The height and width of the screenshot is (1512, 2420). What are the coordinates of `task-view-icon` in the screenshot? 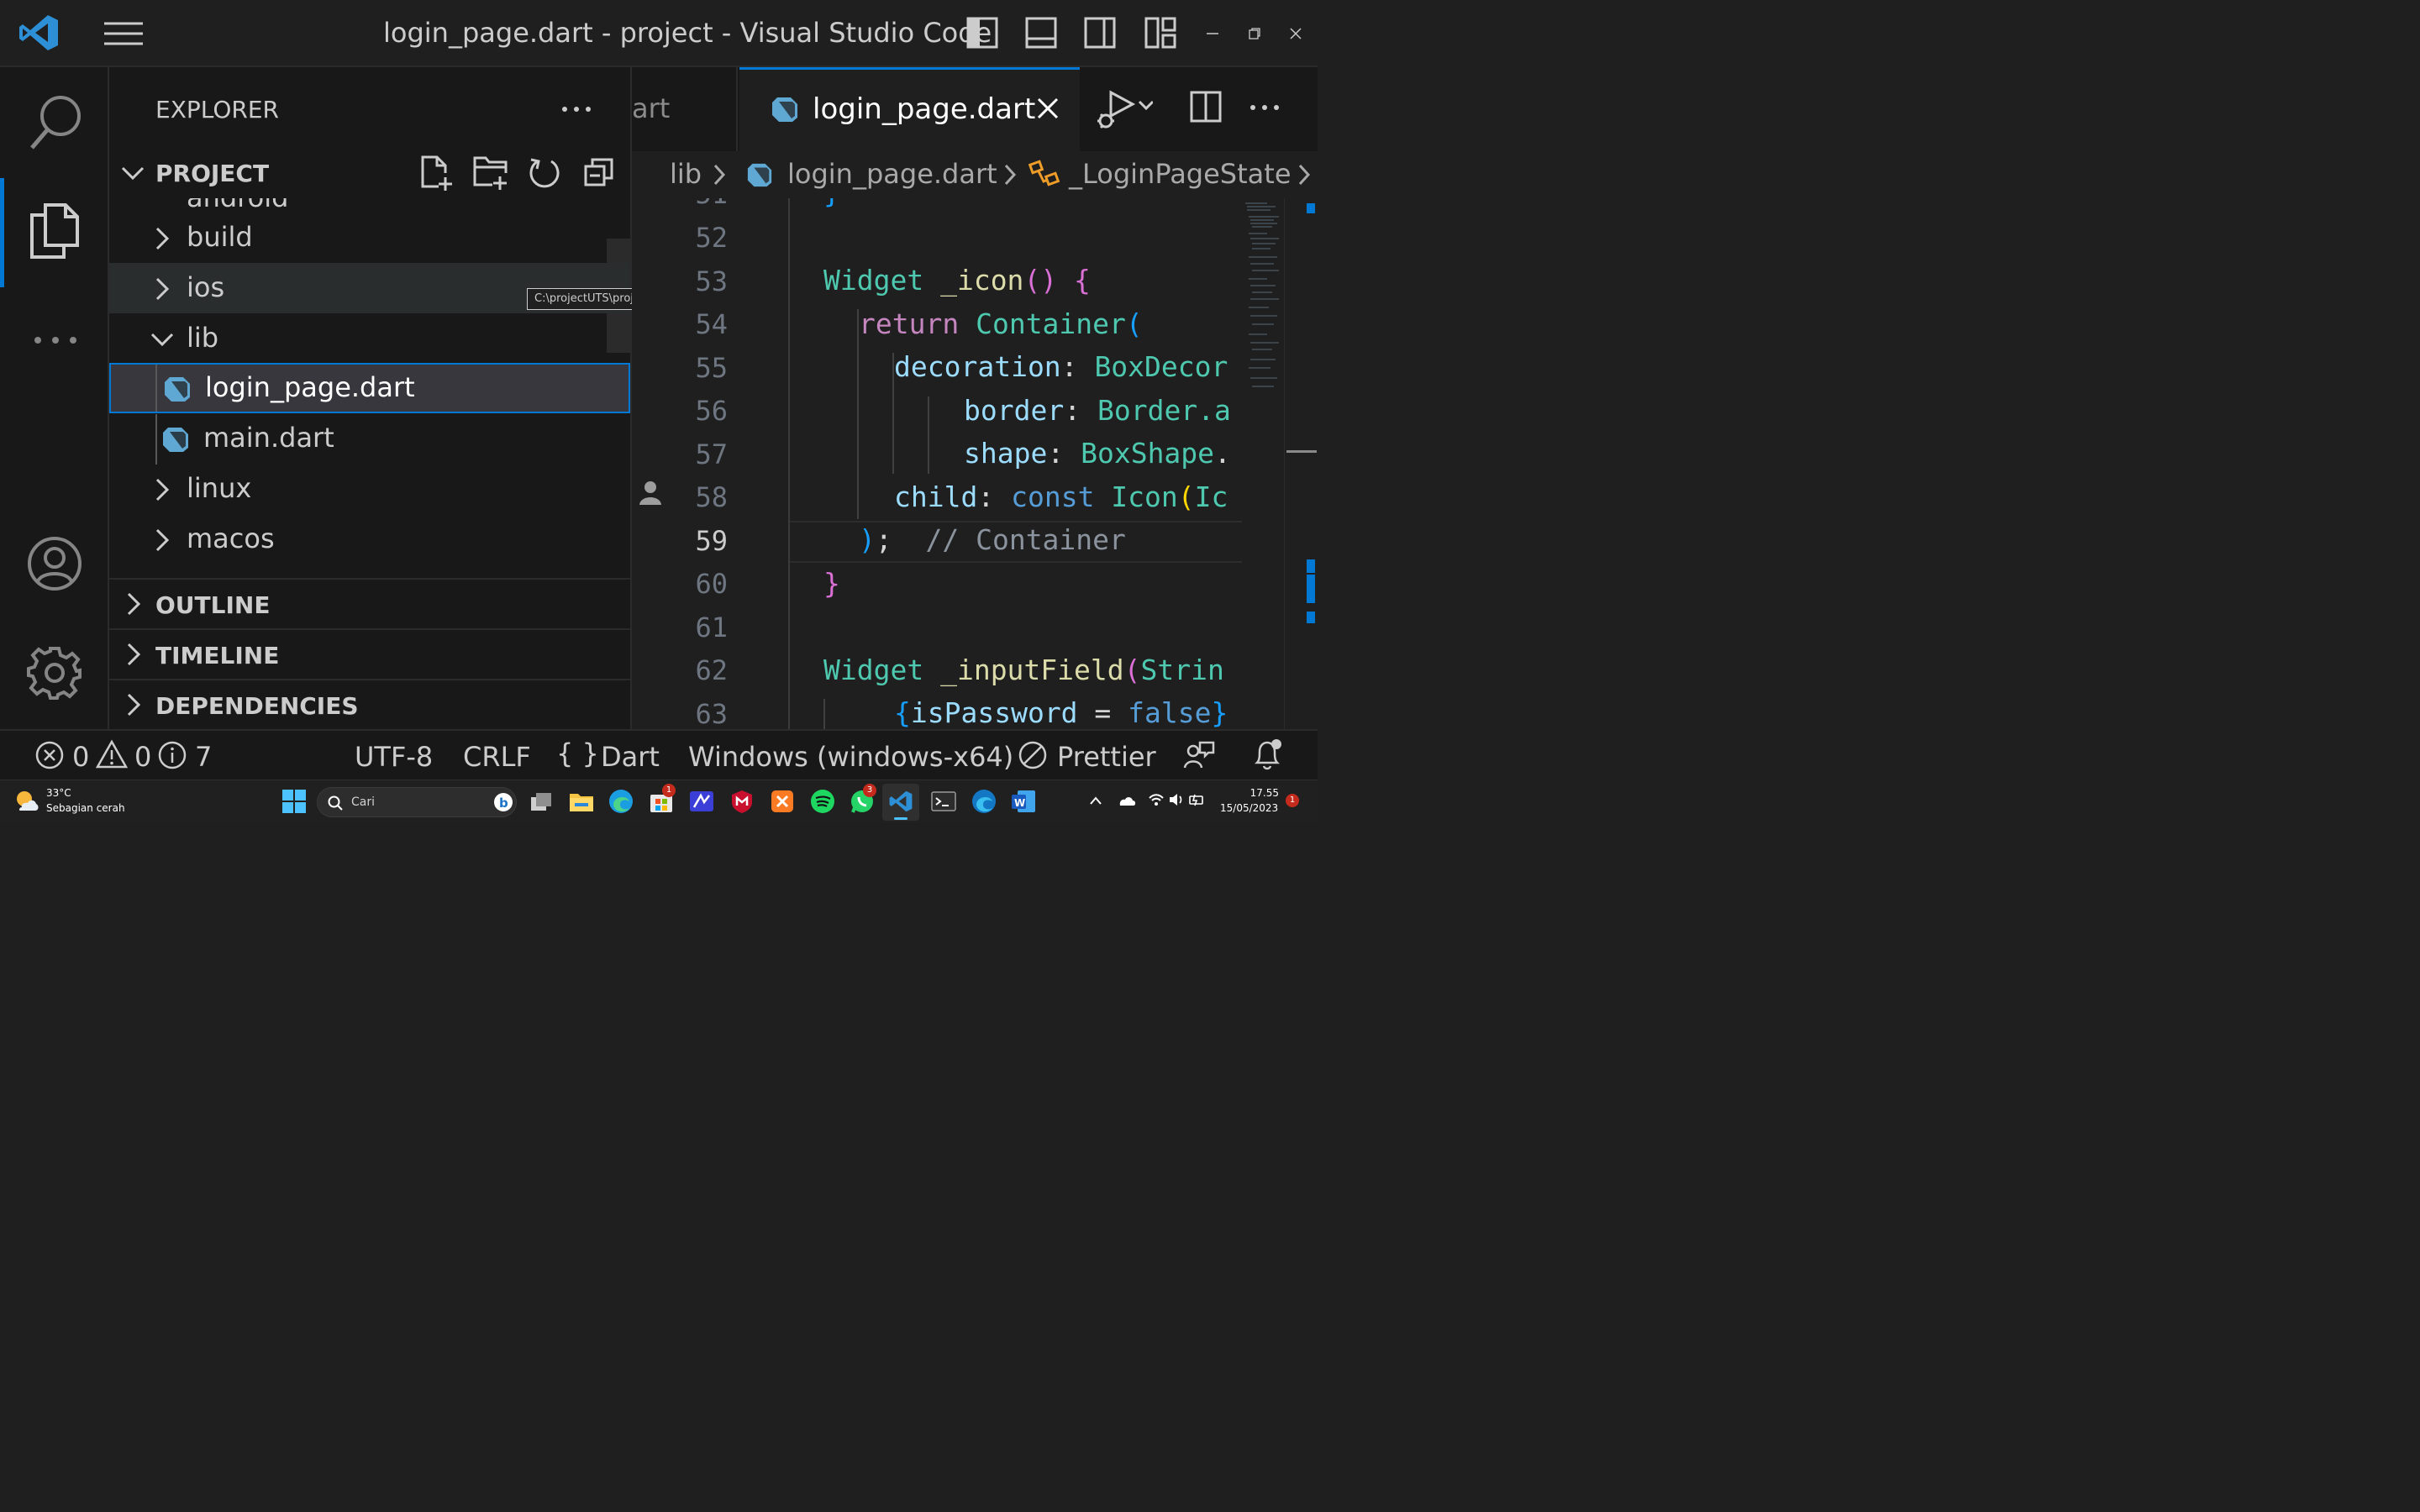 It's located at (541, 802).